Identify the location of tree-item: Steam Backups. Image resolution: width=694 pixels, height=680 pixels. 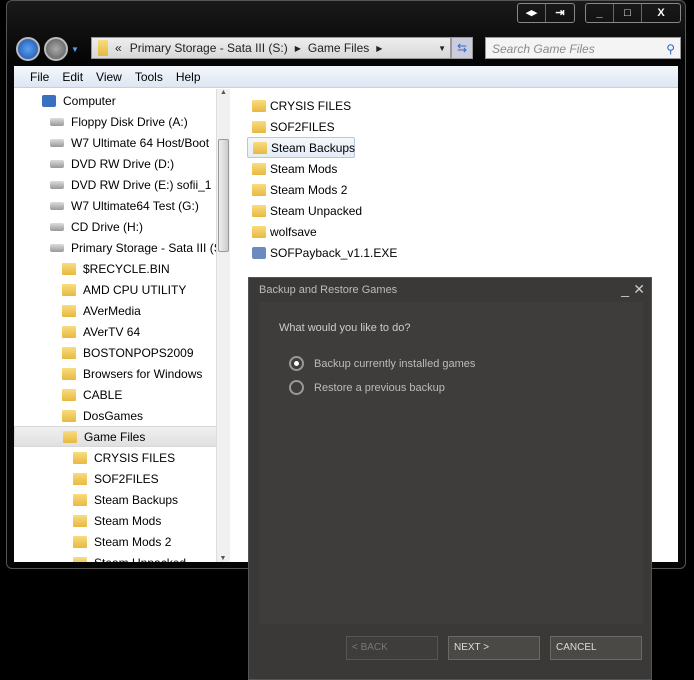
(122, 499).